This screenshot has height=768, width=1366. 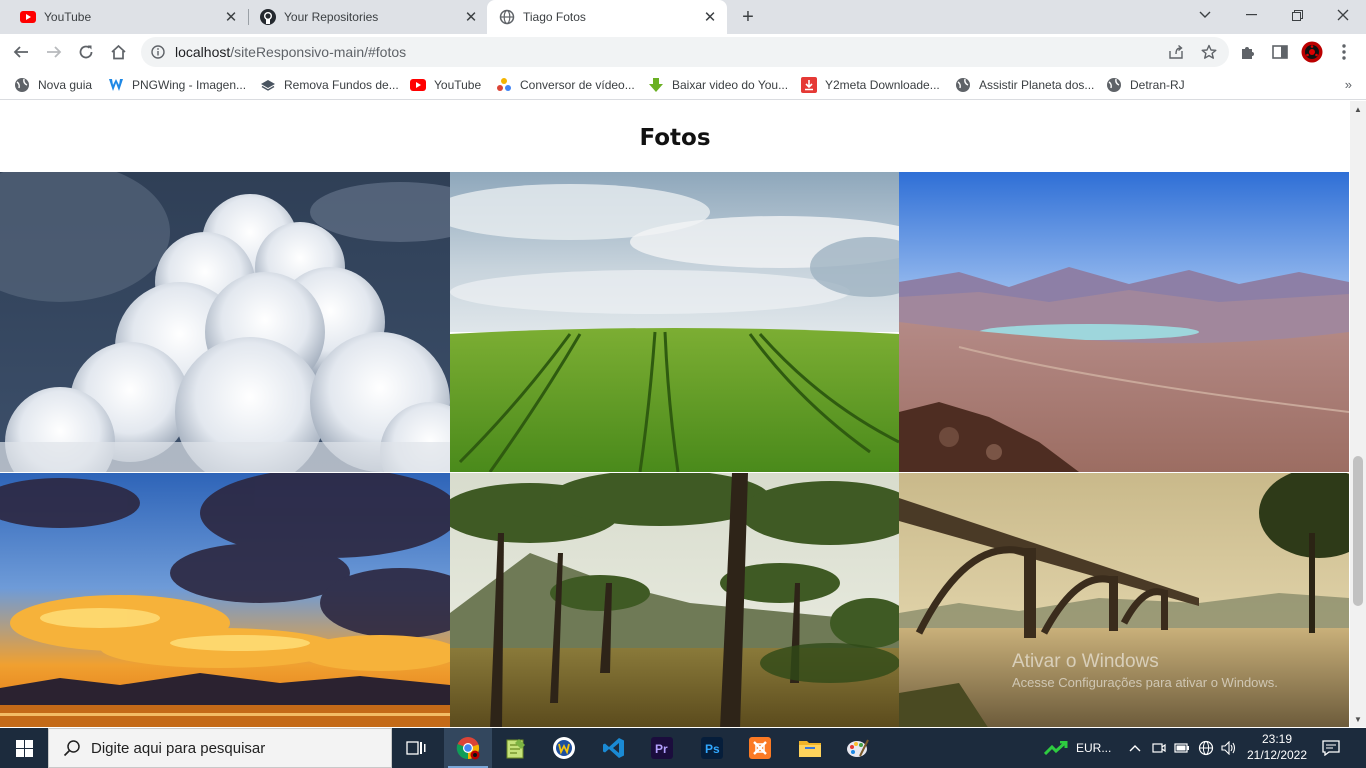 I want to click on taskbar-search-box: Digite aqui para pesquisar, so click(x=220, y=748).